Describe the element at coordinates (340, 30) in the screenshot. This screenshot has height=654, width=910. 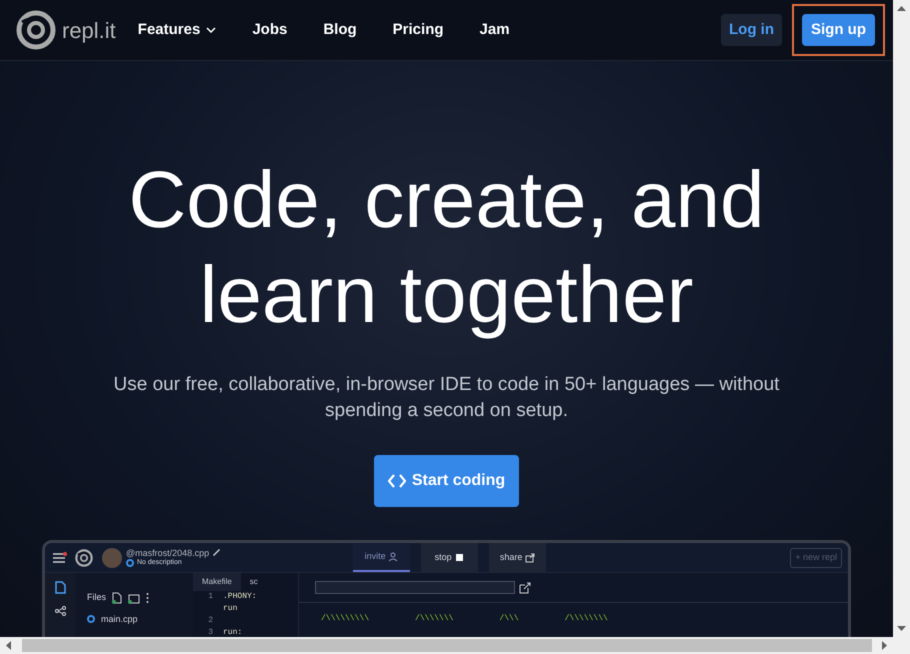
I see `nav-link: Blog` at that location.